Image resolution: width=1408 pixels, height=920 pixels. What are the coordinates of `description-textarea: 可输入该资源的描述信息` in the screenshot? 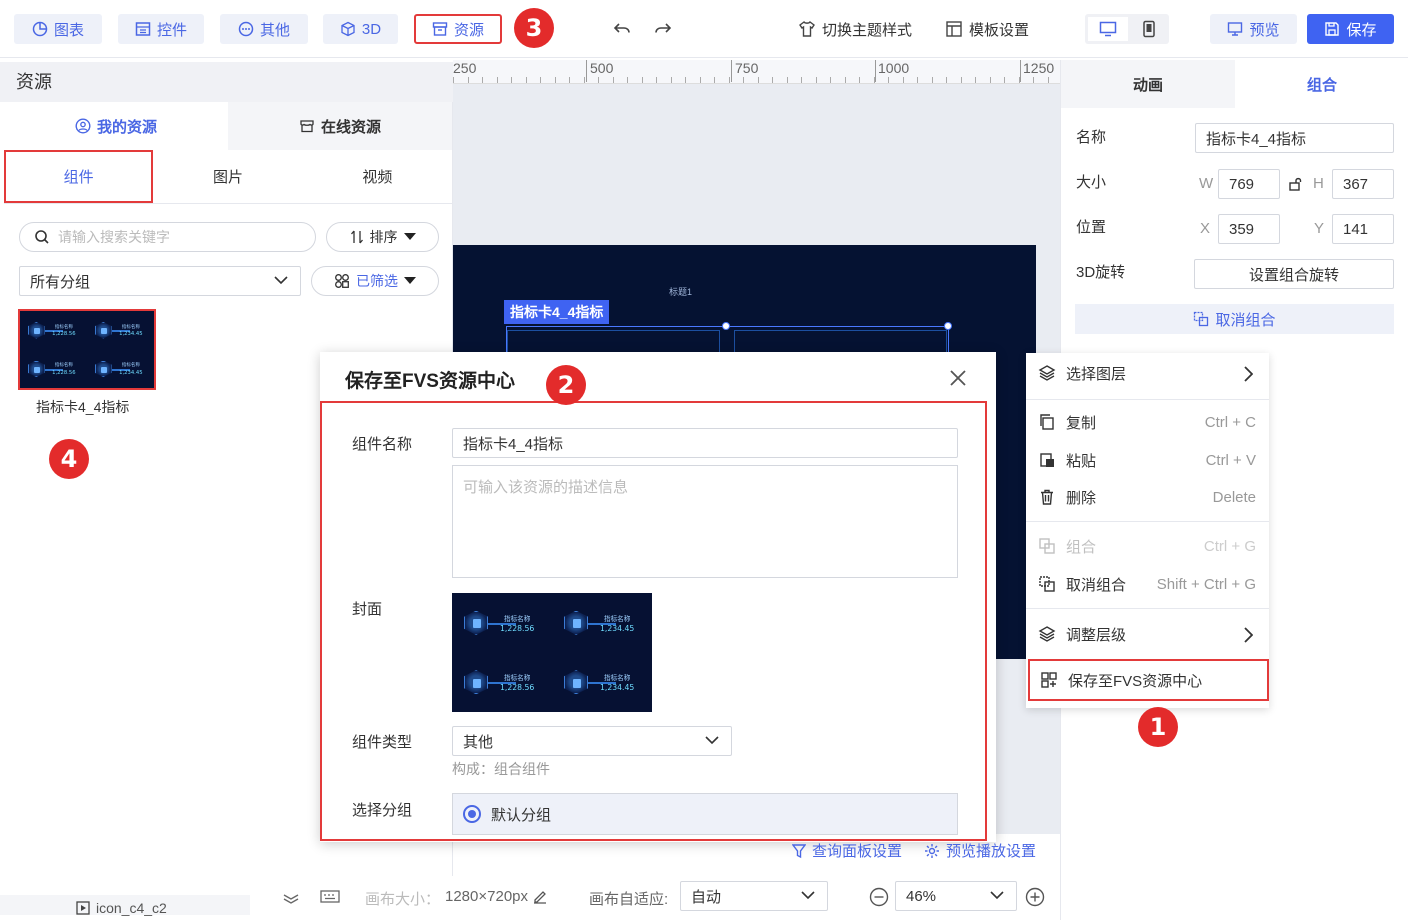 It's located at (705, 521).